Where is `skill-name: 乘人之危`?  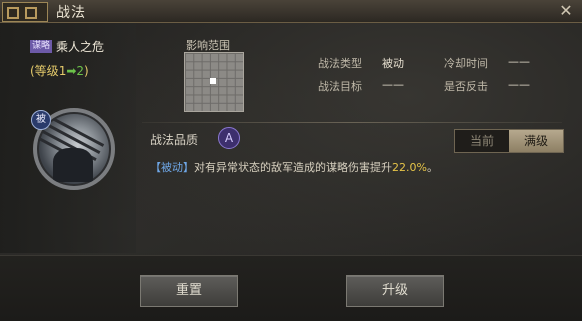
skill-name: 乘人之危 is located at coordinates (80, 47).